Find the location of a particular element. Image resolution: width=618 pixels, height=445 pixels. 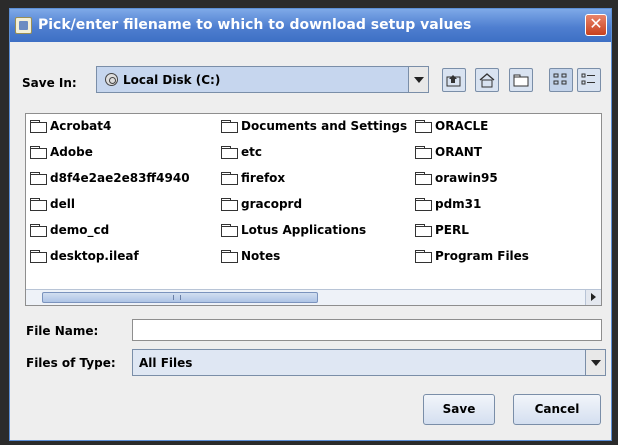

files-of-type-value: All Files is located at coordinates (166, 363).